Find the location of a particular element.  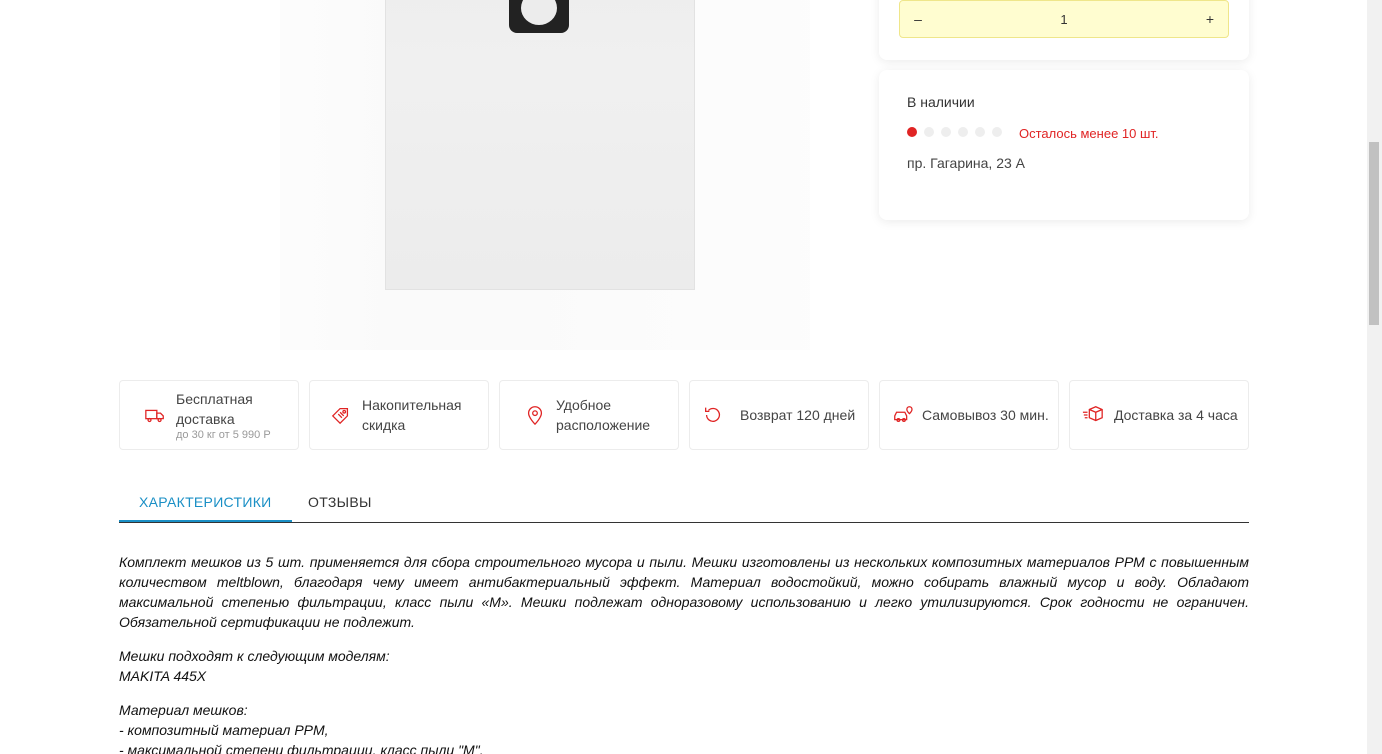

tab-characteristics: ХАРАКТЕРИСТИКИ is located at coordinates (205, 502).